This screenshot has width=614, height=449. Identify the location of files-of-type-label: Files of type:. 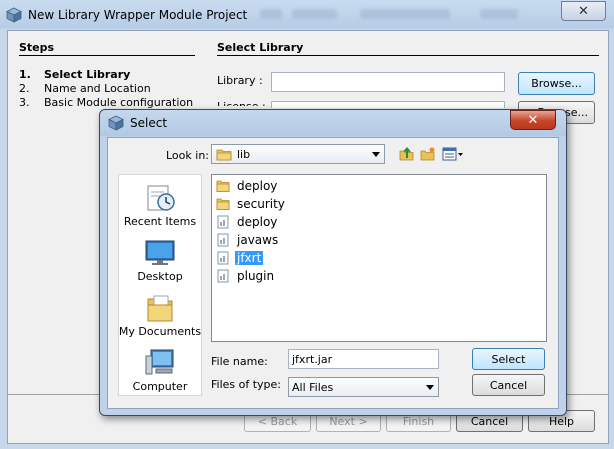
(246, 384).